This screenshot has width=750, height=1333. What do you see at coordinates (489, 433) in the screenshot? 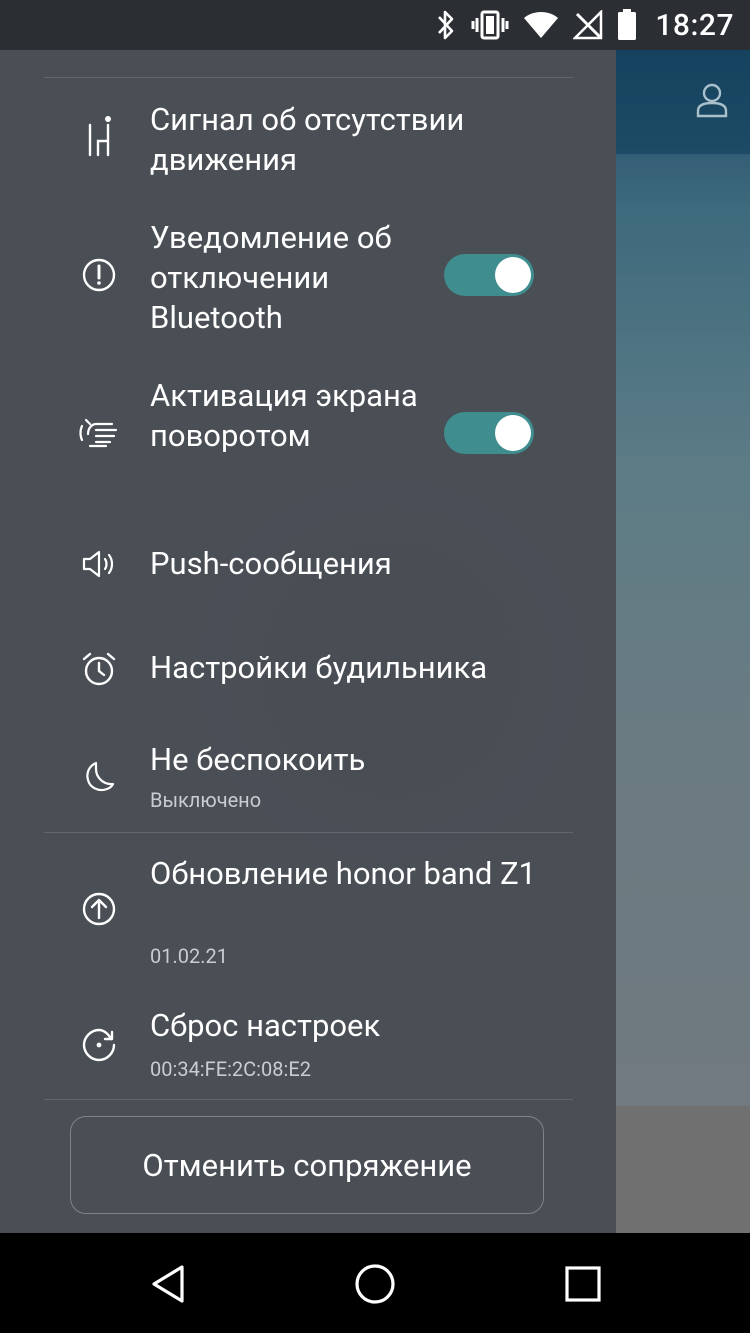
I see `wrist-wake-toggle` at bounding box center [489, 433].